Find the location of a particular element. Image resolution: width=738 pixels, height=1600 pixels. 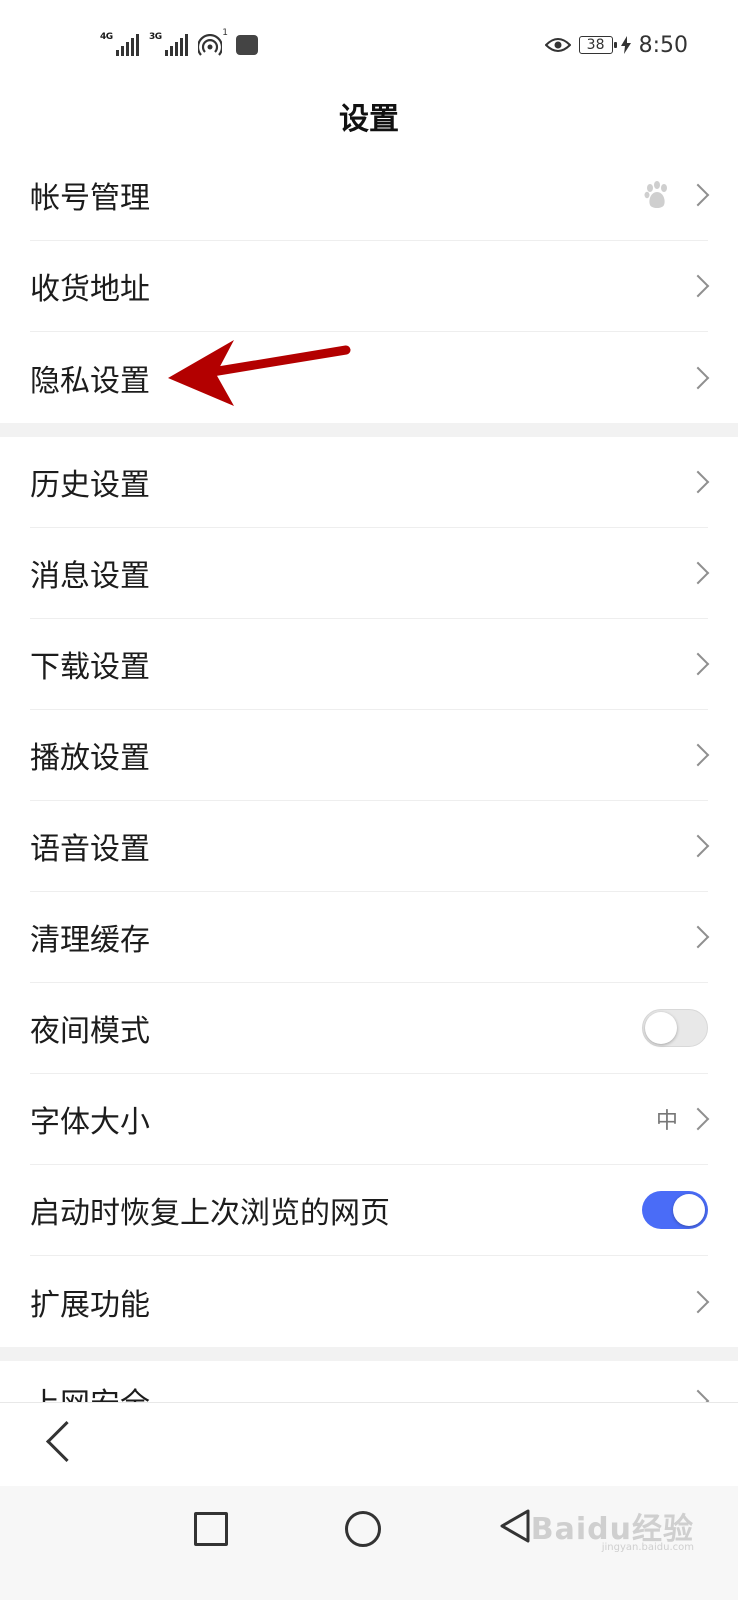

settings-row-download: 下载设置 is located at coordinates (370, 664).